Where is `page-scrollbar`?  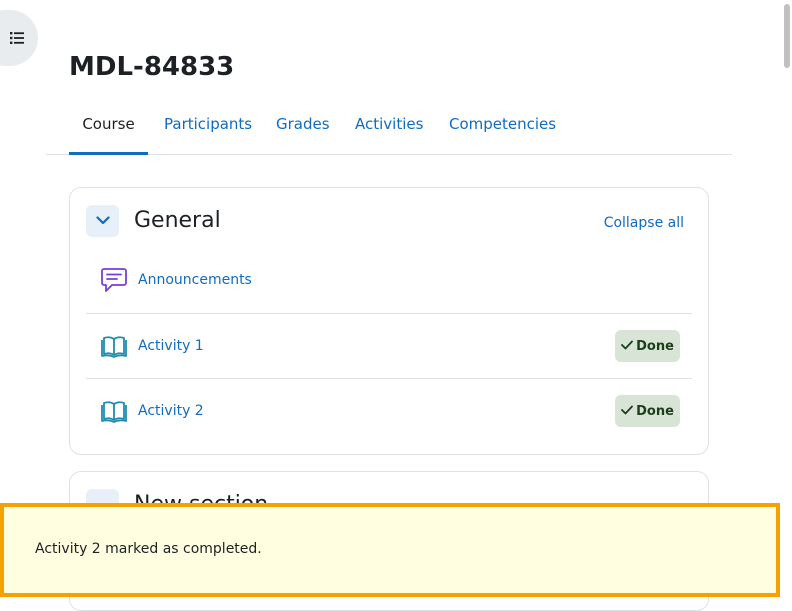 page-scrollbar is located at coordinates (786, 299).